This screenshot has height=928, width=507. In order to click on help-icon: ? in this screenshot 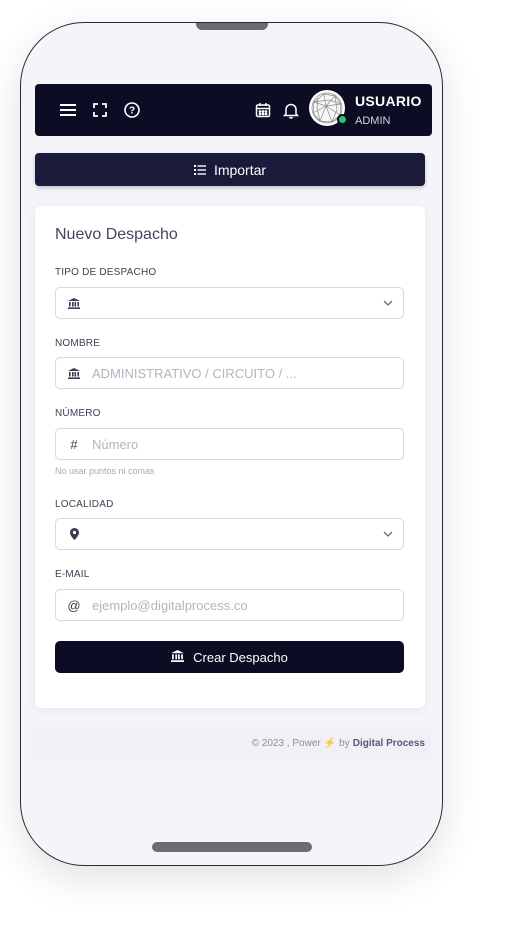, I will do `click(132, 110)`.